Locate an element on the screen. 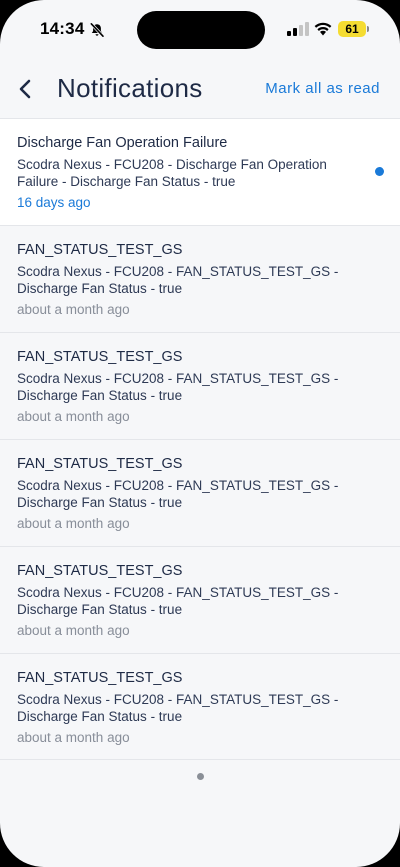  wifi-icon is located at coordinates (323, 29).